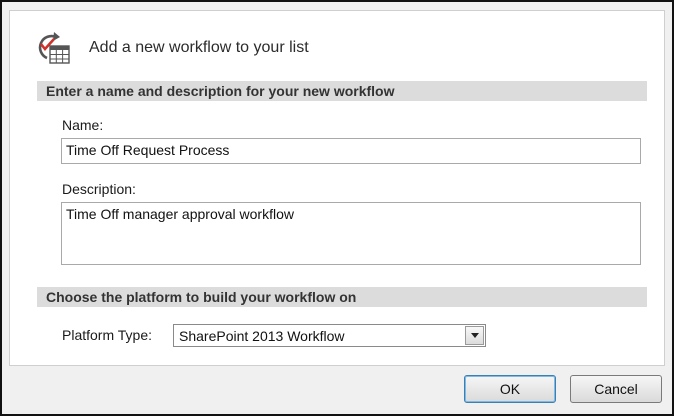 Image resolution: width=674 pixels, height=416 pixels. Describe the element at coordinates (616, 389) in the screenshot. I see `cancel-button: Cancel` at that location.